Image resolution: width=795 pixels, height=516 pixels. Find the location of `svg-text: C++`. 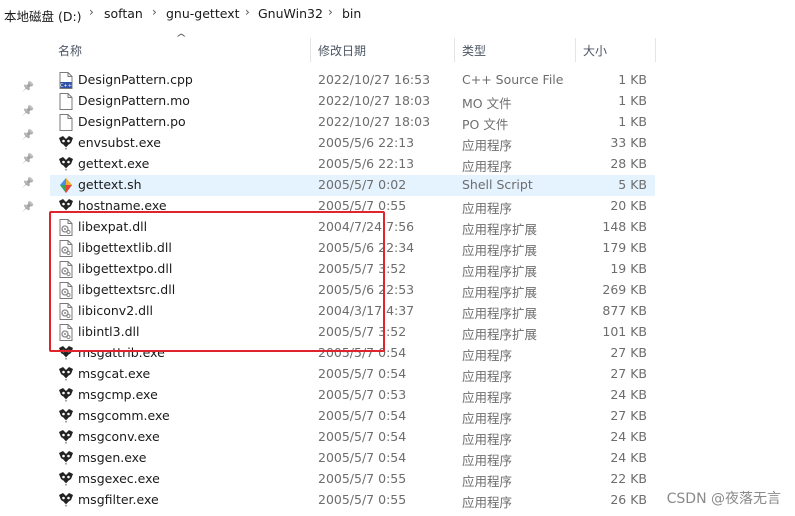

svg-text: C++ is located at coordinates (66, 86).